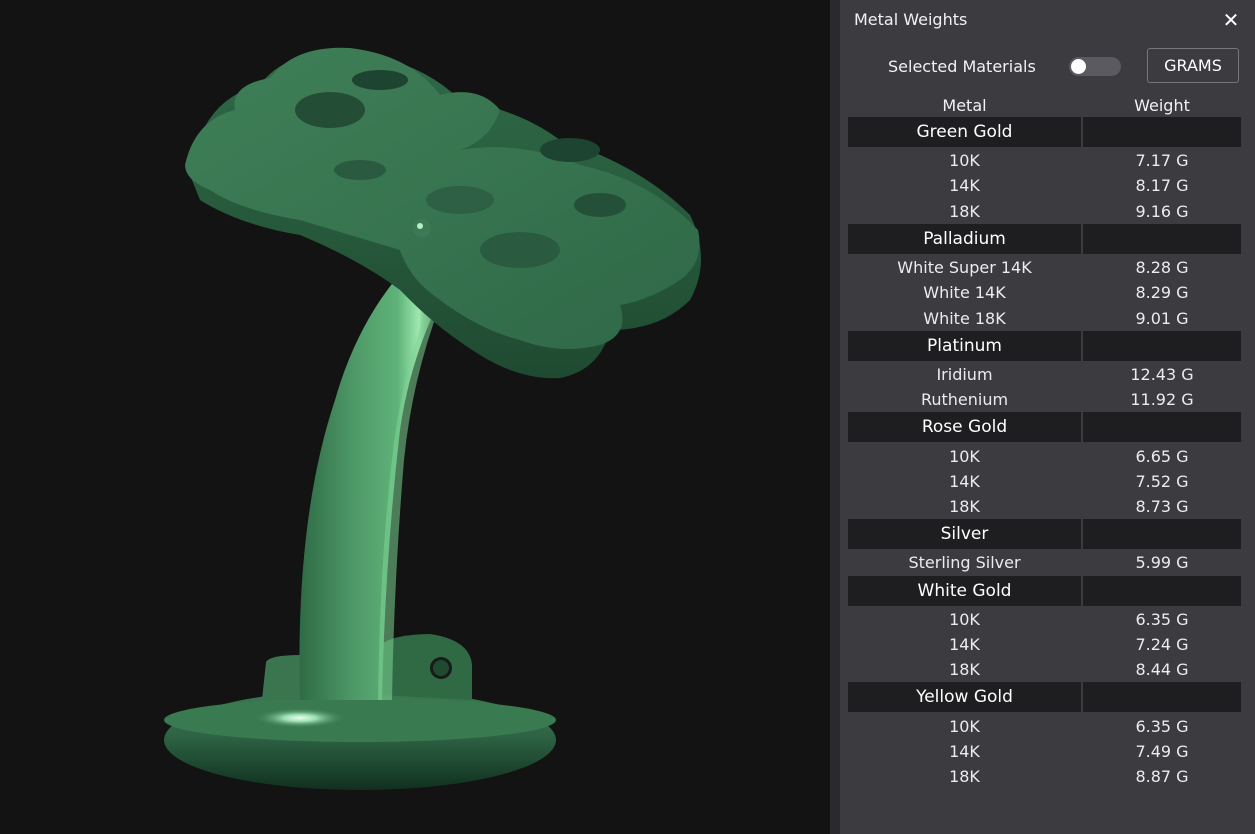  Describe the element at coordinates (1162, 186) in the screenshot. I see `alloy-weight: 8.17 G` at that location.